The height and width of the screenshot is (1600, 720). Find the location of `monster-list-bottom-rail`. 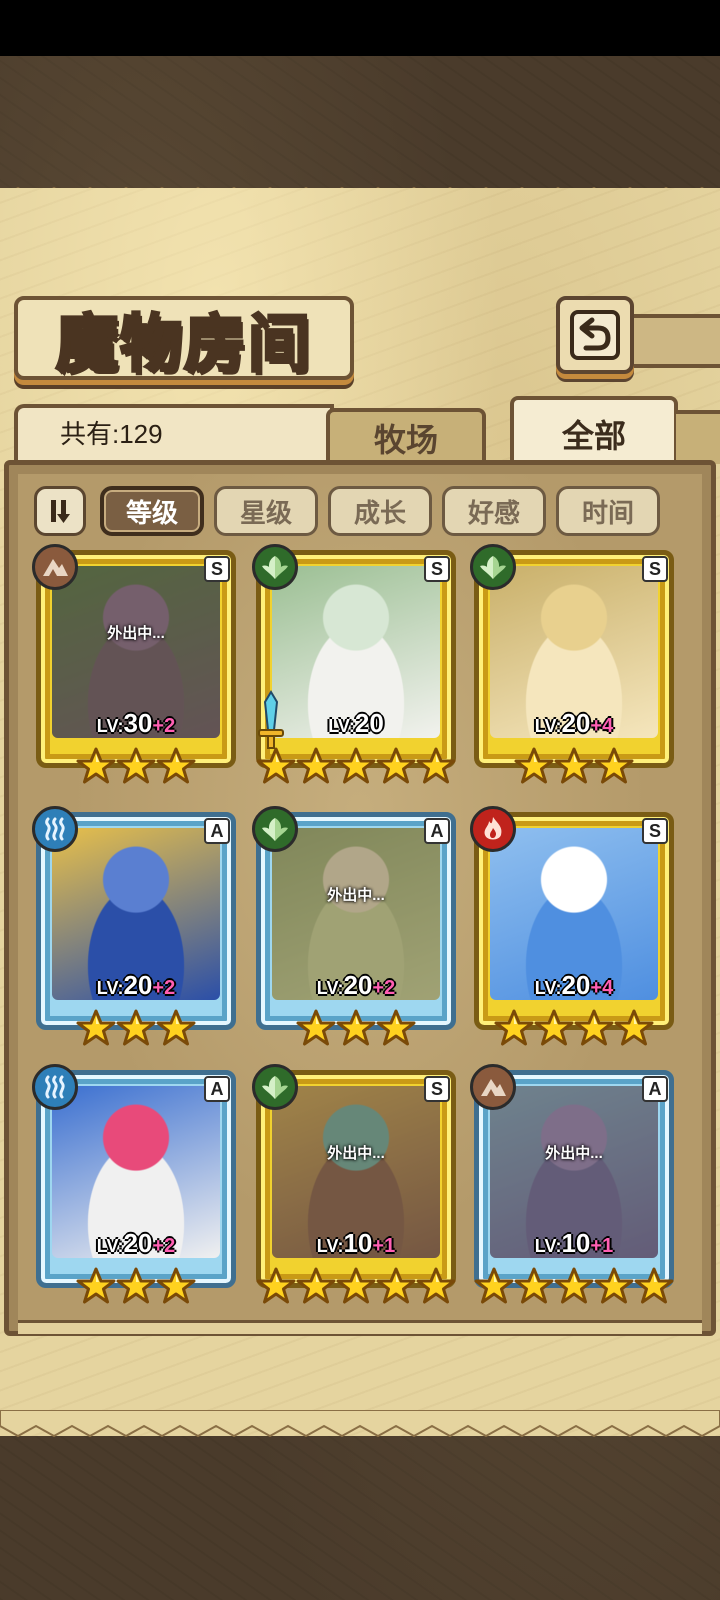

monster-list-bottom-rail is located at coordinates (360, 1327).